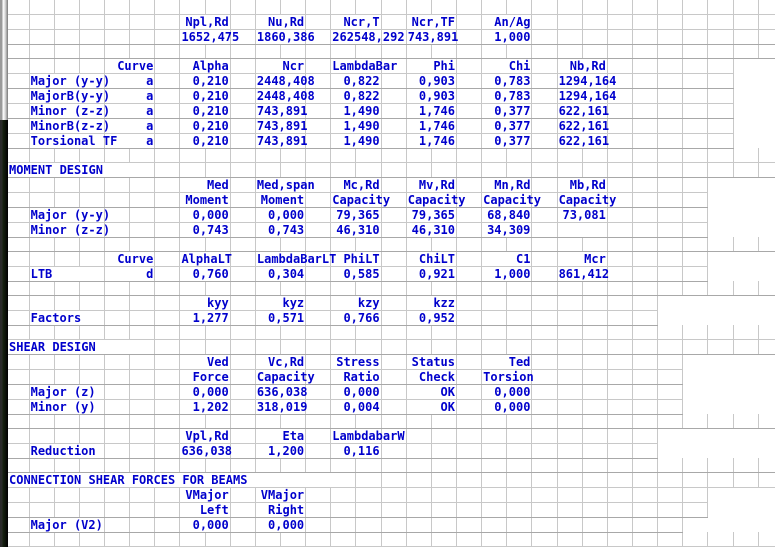 Image resolution: width=775 pixels, height=547 pixels. Describe the element at coordinates (582, 230) in the screenshot. I see `cell-mb-rd` at that location.